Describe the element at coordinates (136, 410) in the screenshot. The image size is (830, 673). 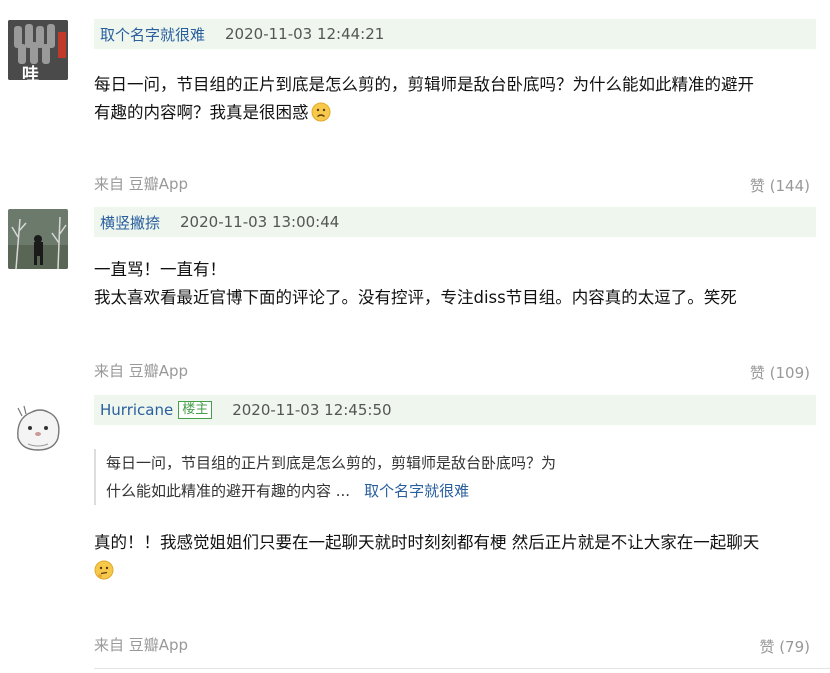
I see `author-link: Hurricane` at that location.